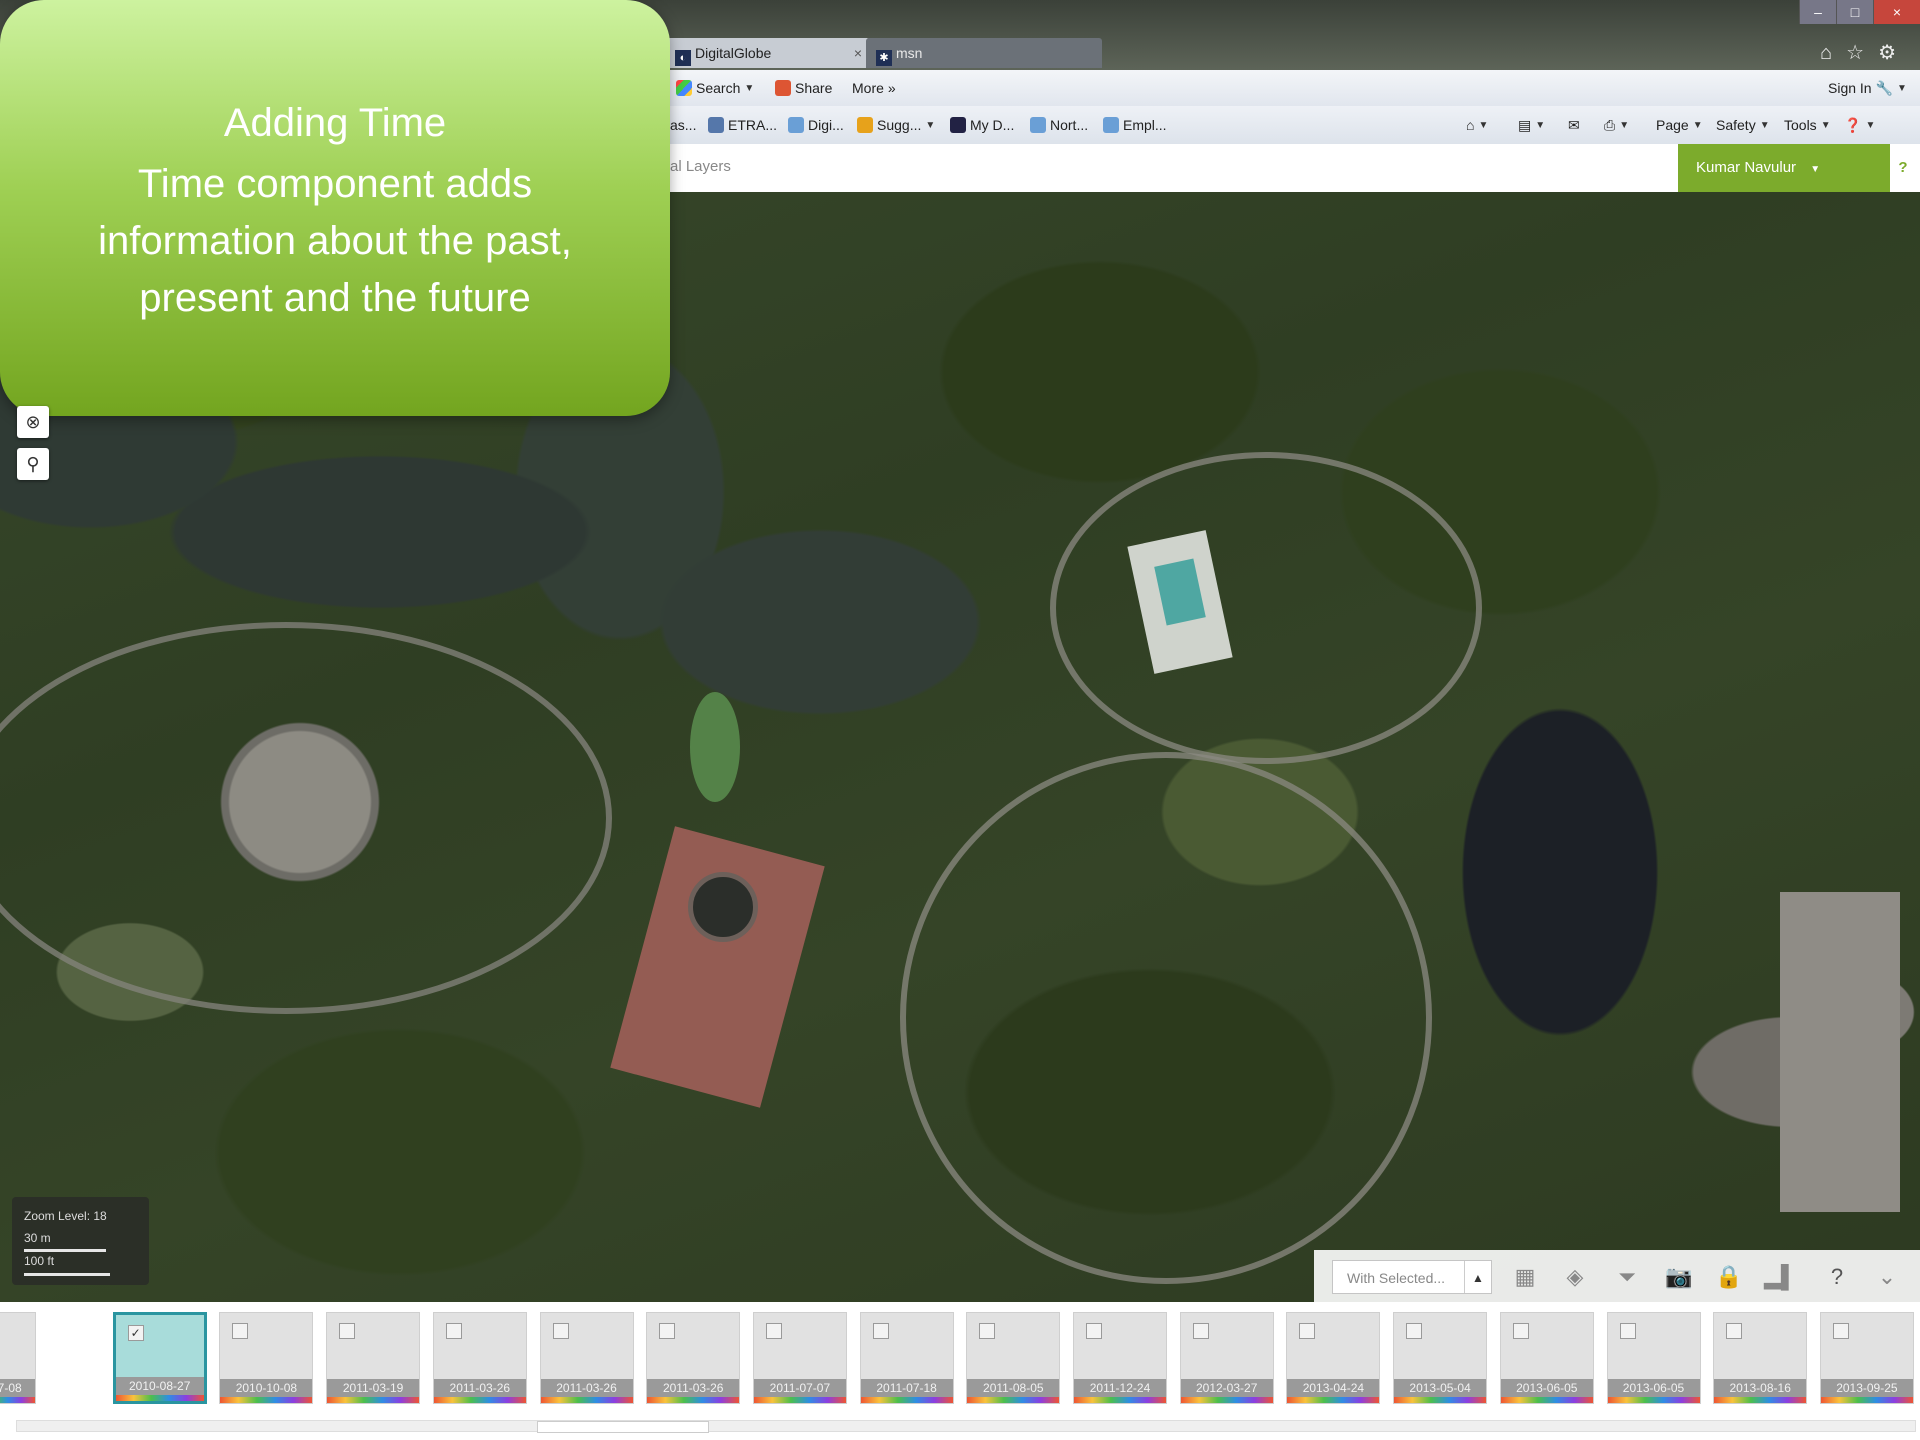  Describe the element at coordinates (1672, 125) in the screenshot. I see `page-menu-label: Page` at that location.